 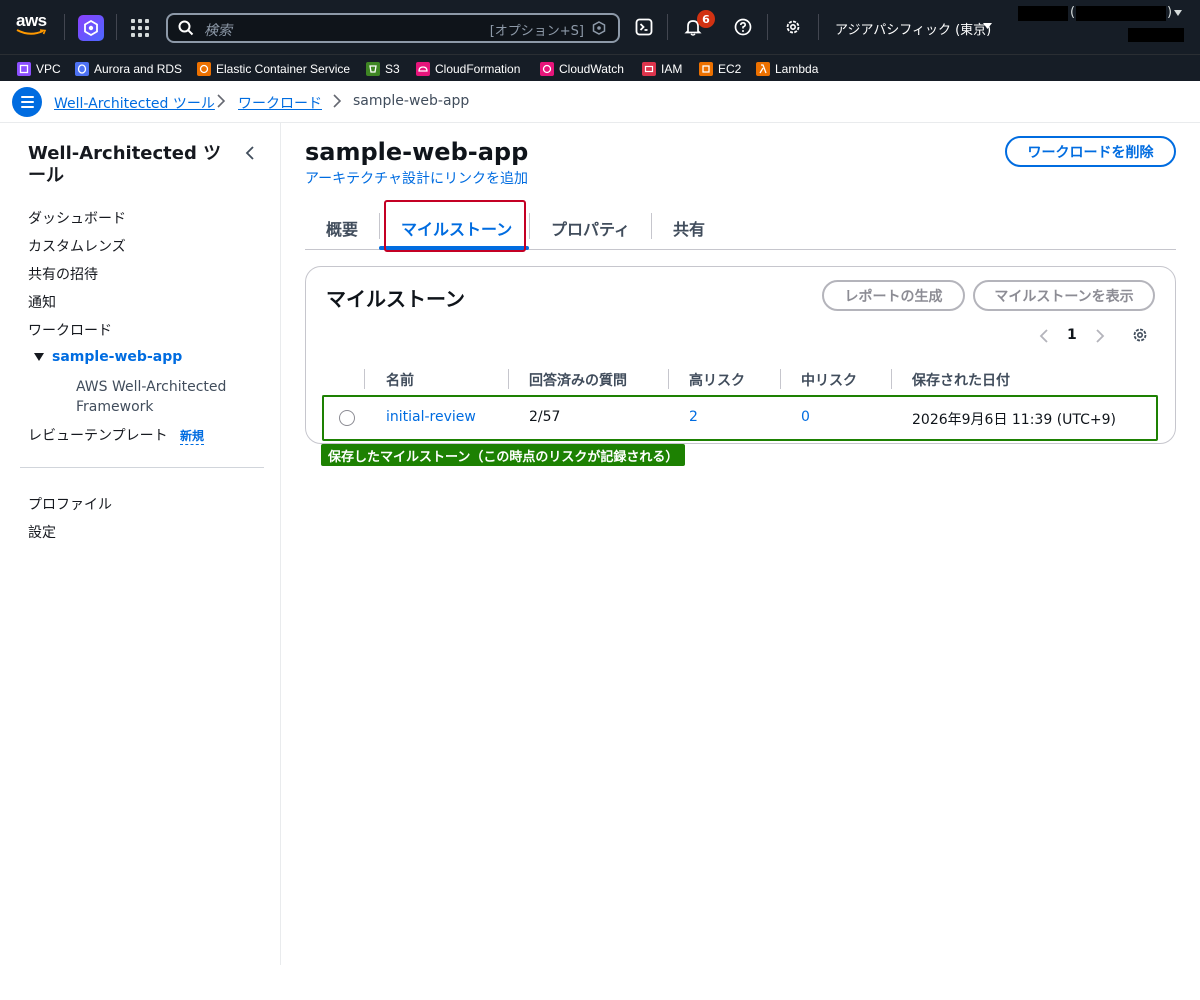 What do you see at coordinates (342, 228) in the screenshot?
I see `tab-overview: 概要` at bounding box center [342, 228].